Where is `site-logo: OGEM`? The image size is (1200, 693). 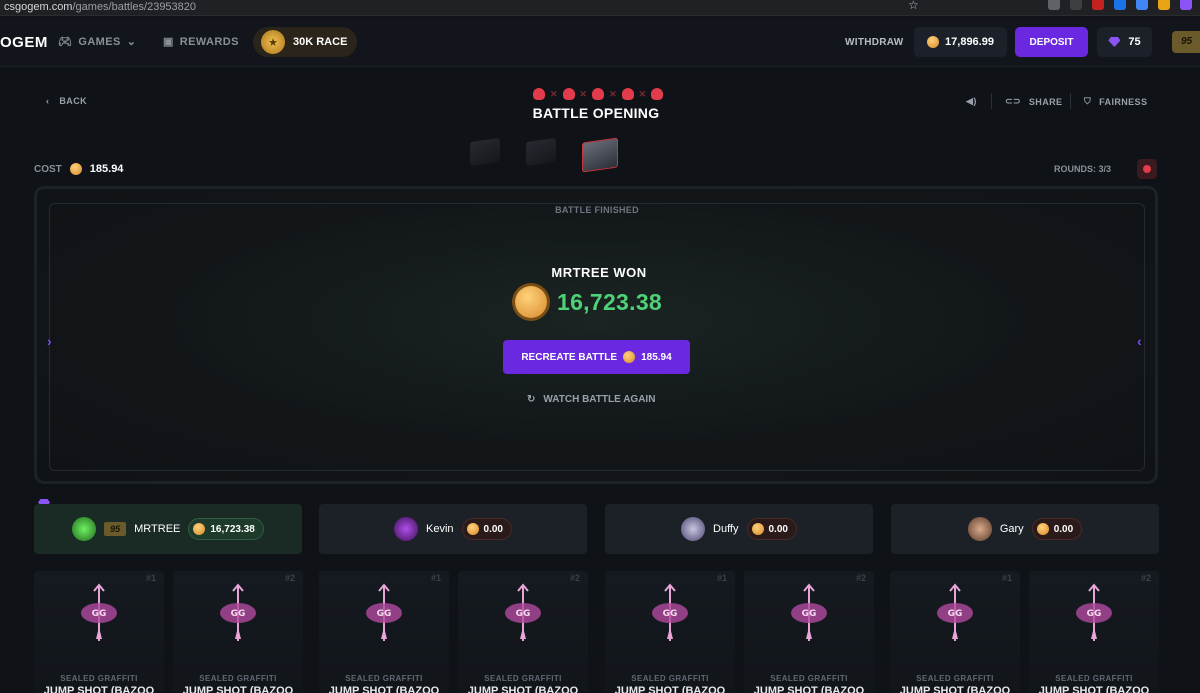 site-logo: OGEM is located at coordinates (24, 42).